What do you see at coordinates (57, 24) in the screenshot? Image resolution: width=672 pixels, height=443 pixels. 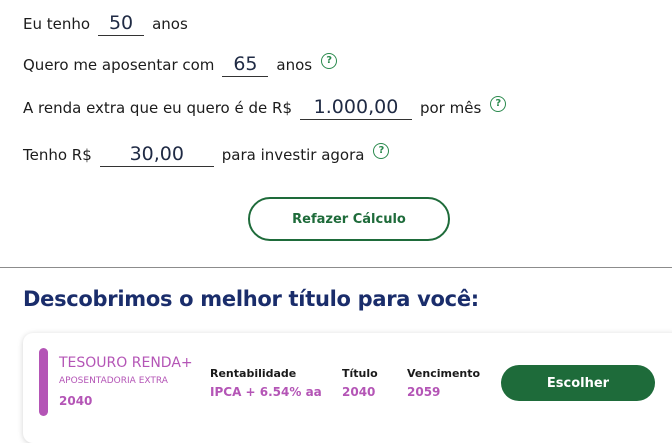 I see `age-label: Eu tenho` at bounding box center [57, 24].